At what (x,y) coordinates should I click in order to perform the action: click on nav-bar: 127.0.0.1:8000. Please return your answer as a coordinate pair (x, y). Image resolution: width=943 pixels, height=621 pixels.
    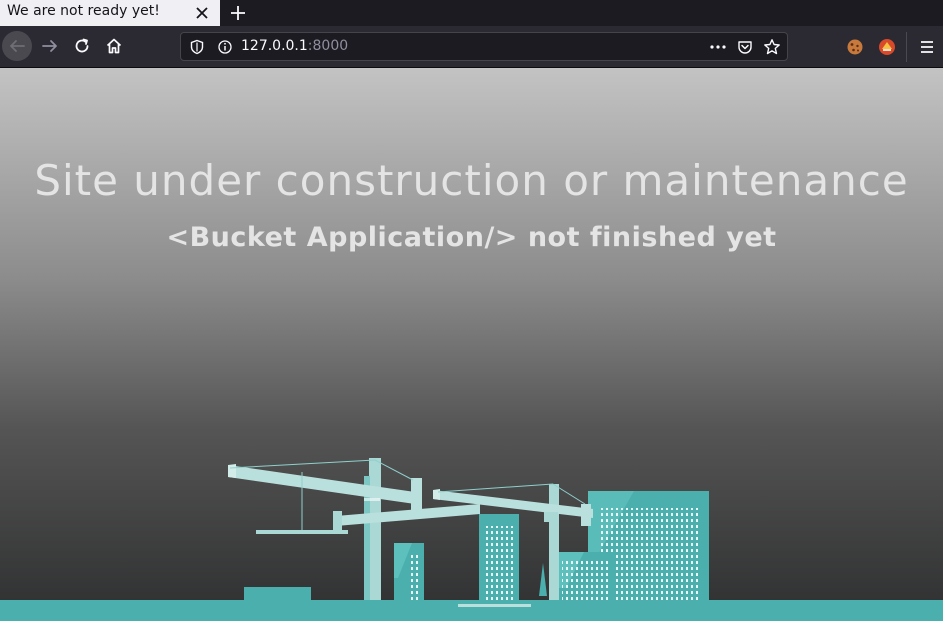
    Looking at the image, I should click on (471, 47).